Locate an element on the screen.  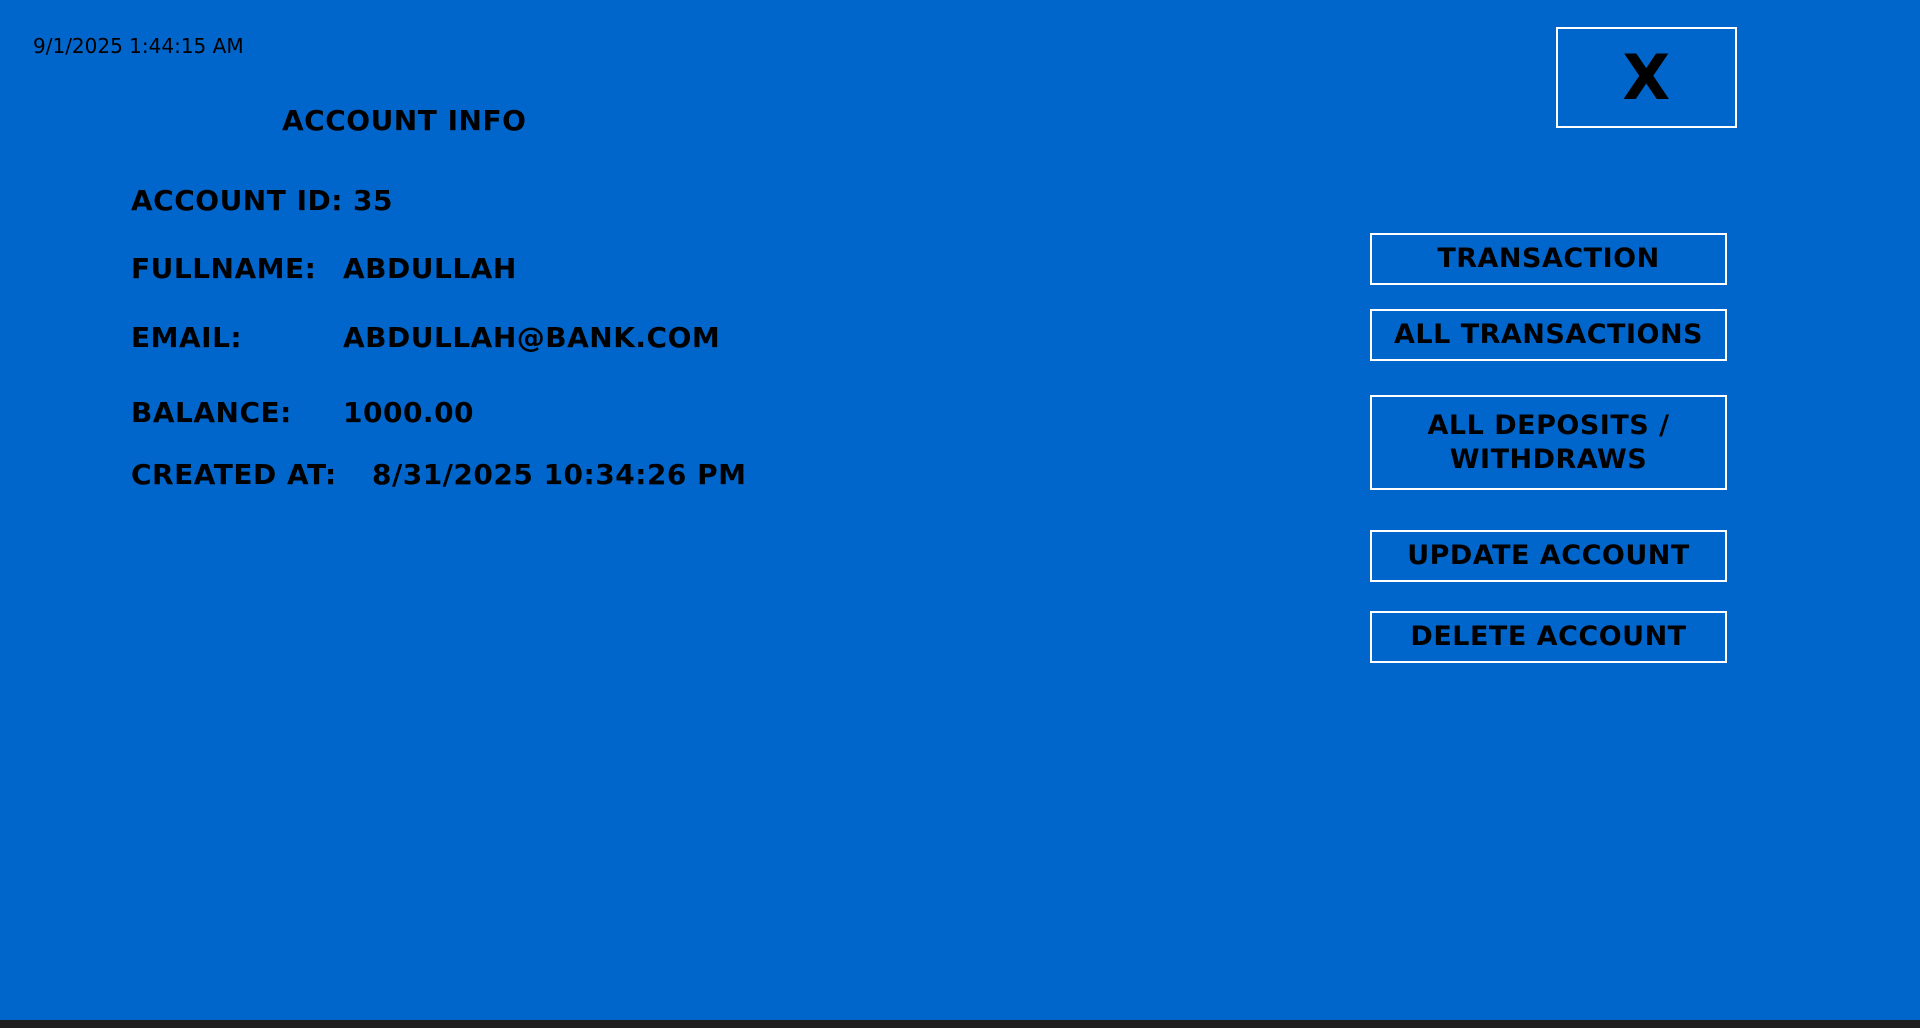
transaction-button: TRANSACTION is located at coordinates (1548, 259).